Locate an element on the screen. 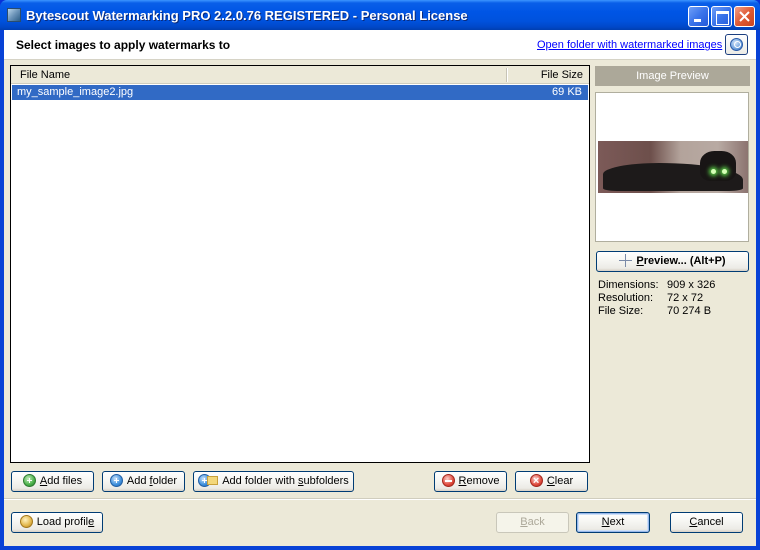  close-button is located at coordinates (744, 16).